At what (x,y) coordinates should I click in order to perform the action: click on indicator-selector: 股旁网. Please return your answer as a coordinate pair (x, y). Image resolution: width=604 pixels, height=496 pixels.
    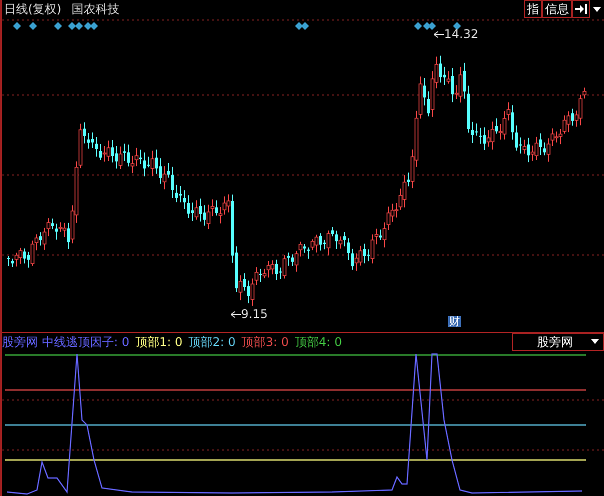
    Looking at the image, I should click on (558, 341).